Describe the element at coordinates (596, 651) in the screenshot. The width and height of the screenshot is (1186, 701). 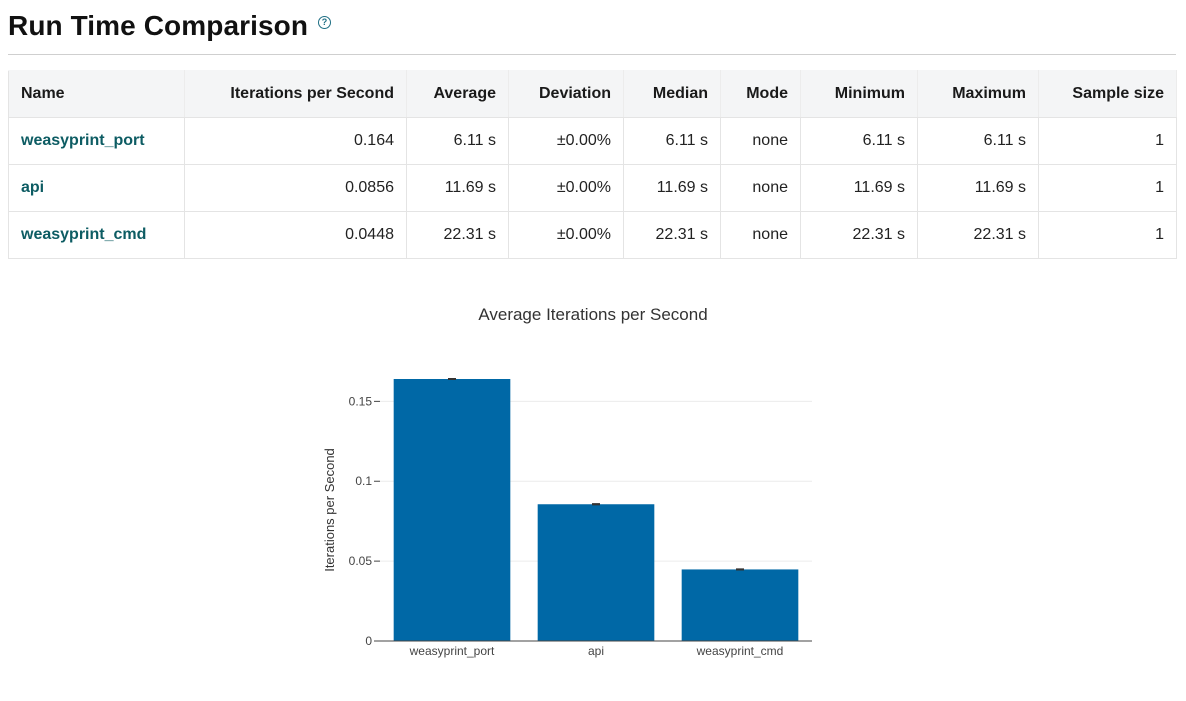
I see `x-tick-label: api` at that location.